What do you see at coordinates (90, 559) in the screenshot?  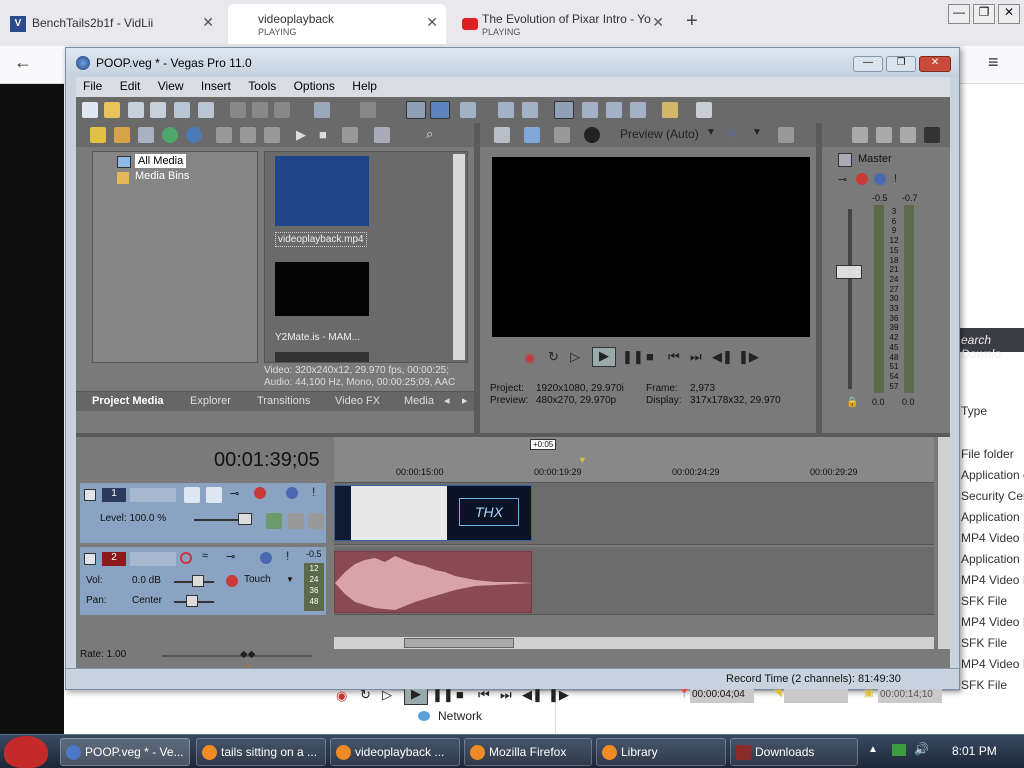 I see `track-expand-icon` at bounding box center [90, 559].